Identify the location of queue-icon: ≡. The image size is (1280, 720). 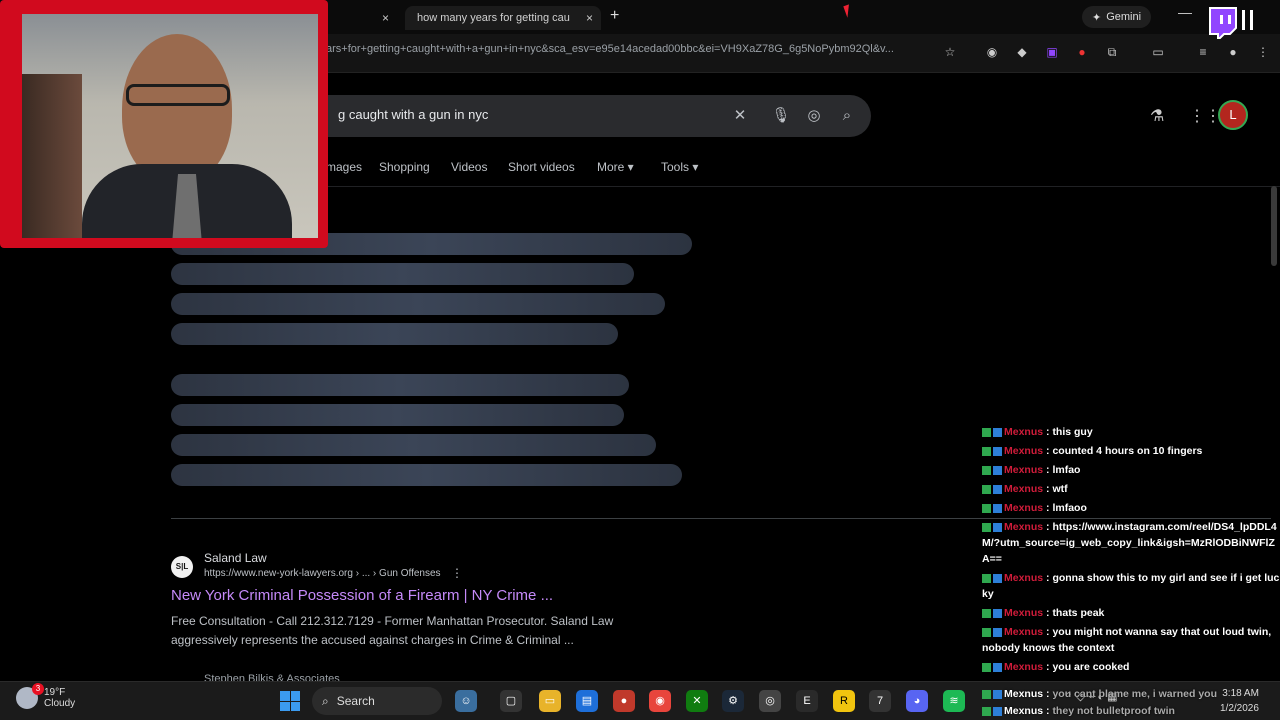
(1203, 52).